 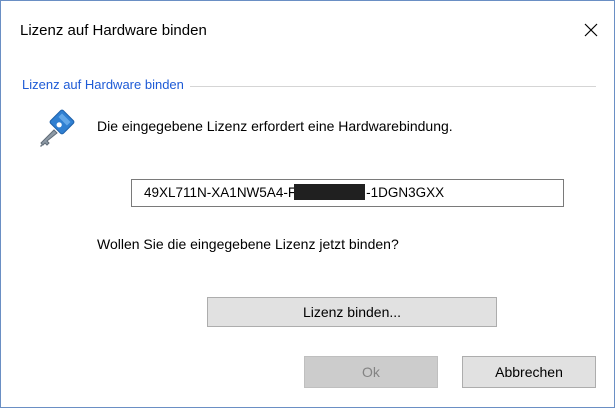 What do you see at coordinates (57, 128) in the screenshot?
I see `key-icon` at bounding box center [57, 128].